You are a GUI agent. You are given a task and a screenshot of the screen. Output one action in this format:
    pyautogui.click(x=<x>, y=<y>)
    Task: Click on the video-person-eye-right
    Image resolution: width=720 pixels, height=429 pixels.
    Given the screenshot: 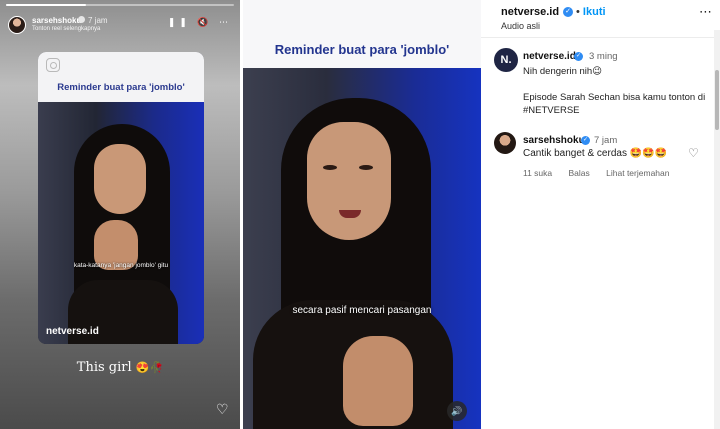 What is the action you would take?
    pyautogui.click(x=366, y=167)
    